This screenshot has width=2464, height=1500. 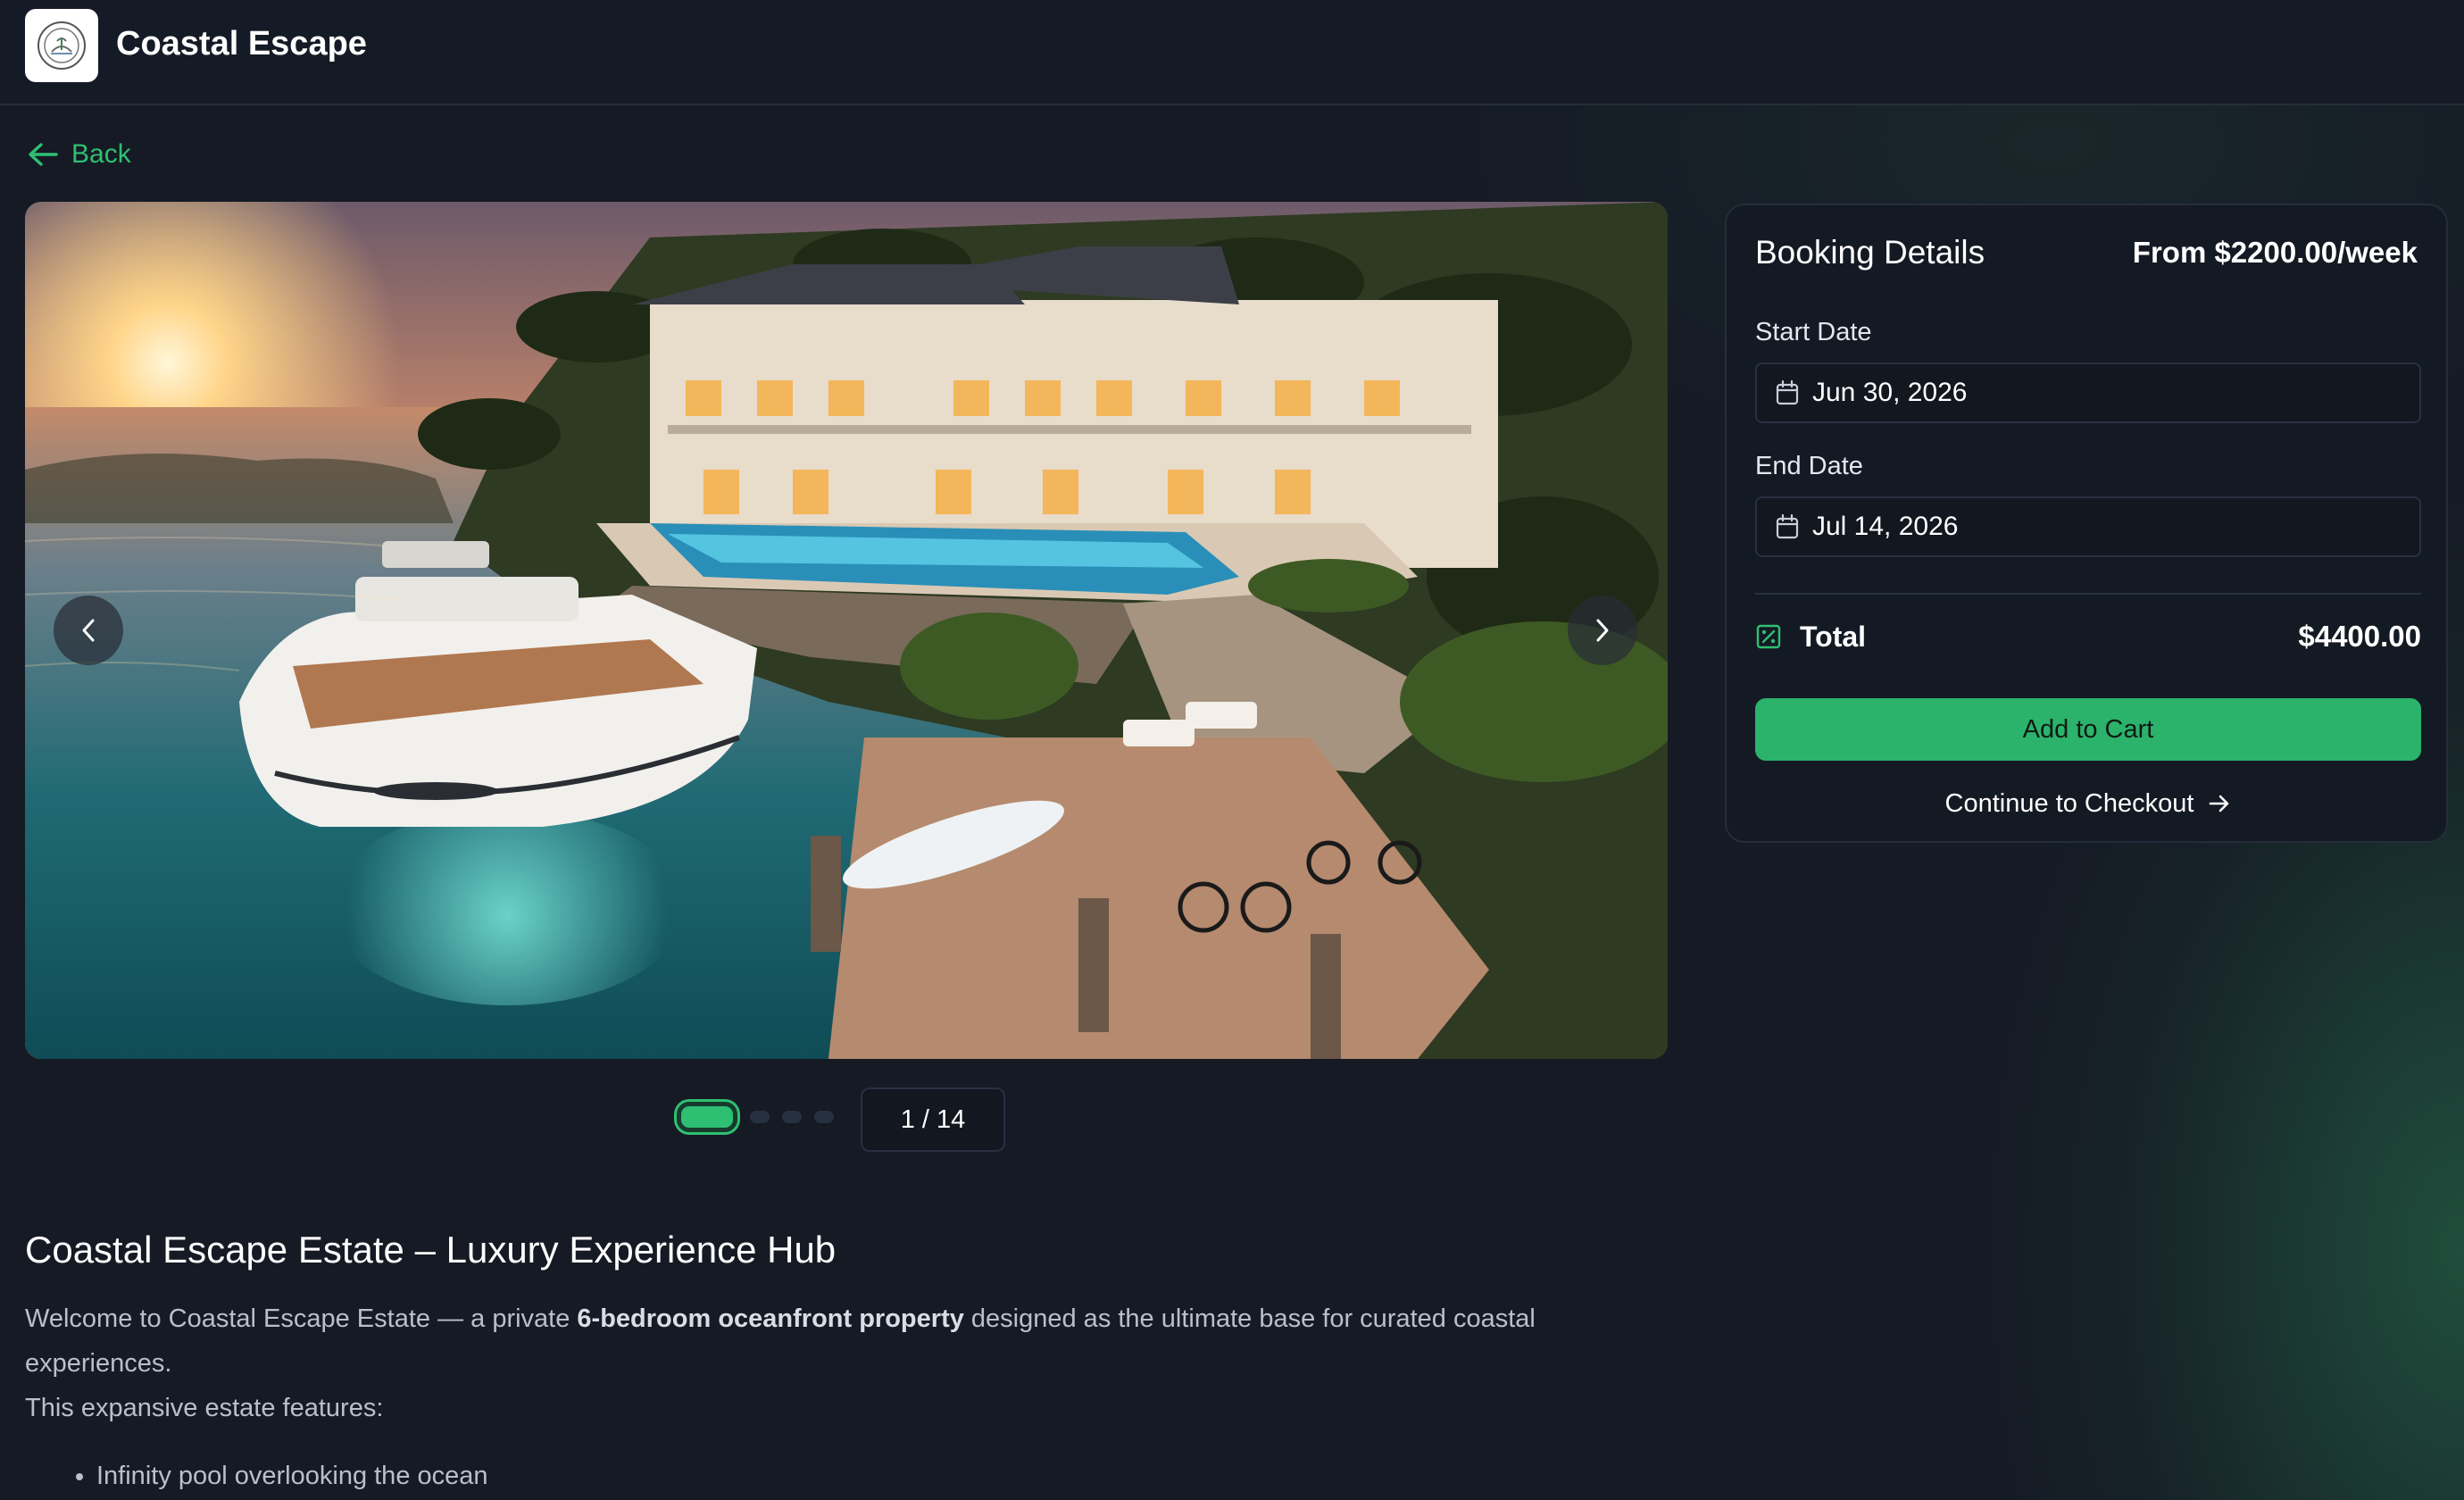 What do you see at coordinates (1890, 393) in the screenshot?
I see `start-date-value: Jun 30, 2026` at bounding box center [1890, 393].